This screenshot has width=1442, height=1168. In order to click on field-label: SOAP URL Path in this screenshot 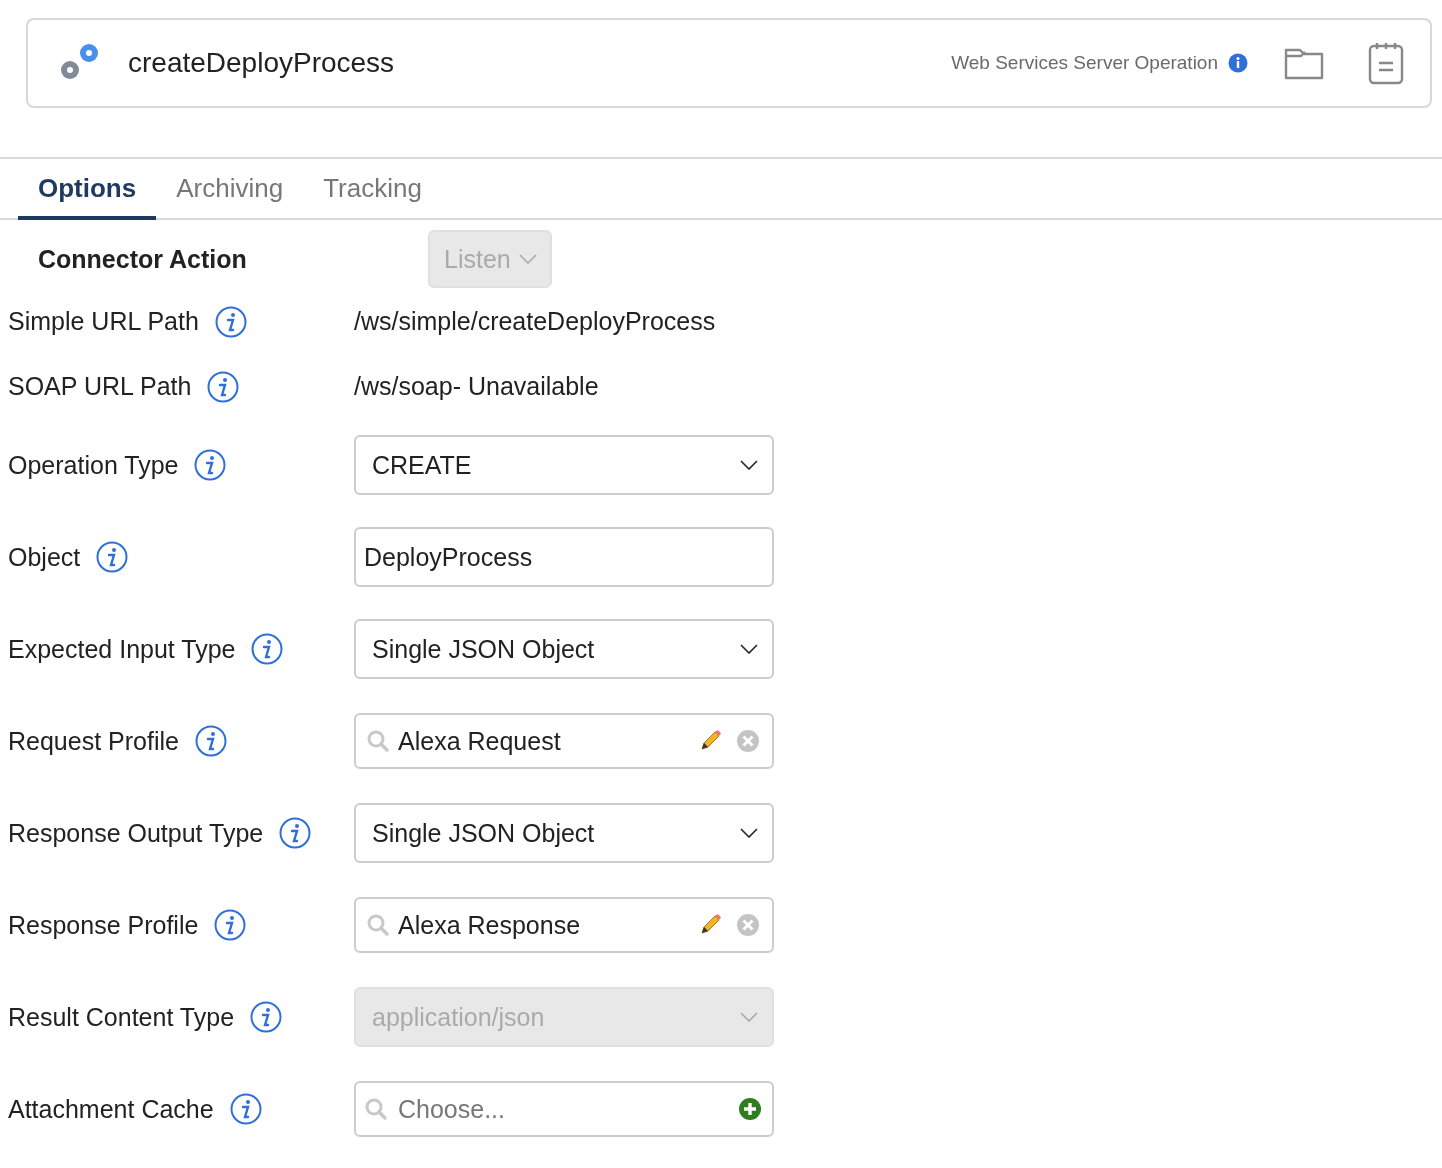, I will do `click(100, 386)`.